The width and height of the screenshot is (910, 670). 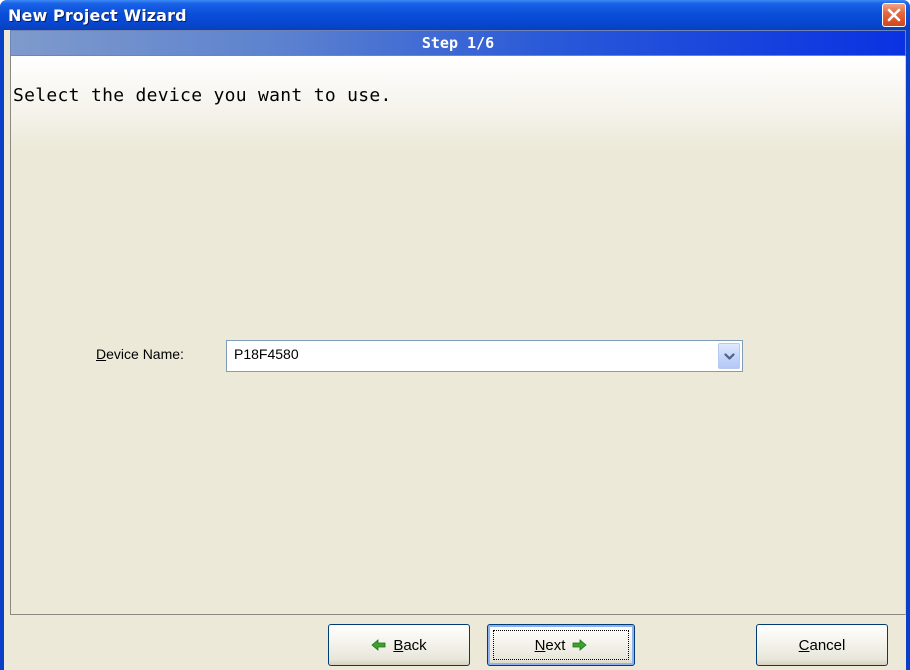 I want to click on step-indicator: Step 1/6, so click(x=458, y=43).